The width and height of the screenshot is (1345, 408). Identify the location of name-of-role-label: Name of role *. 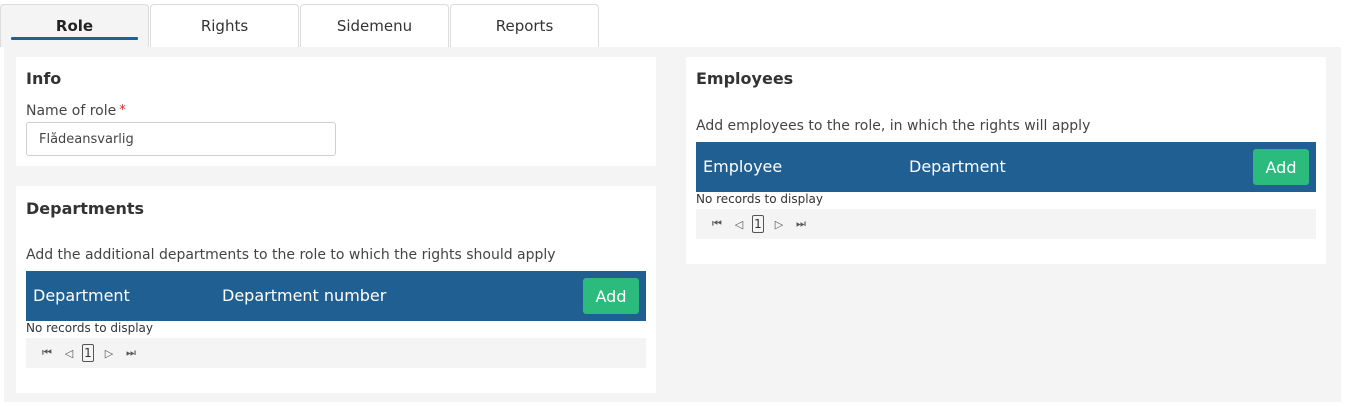
(76, 111).